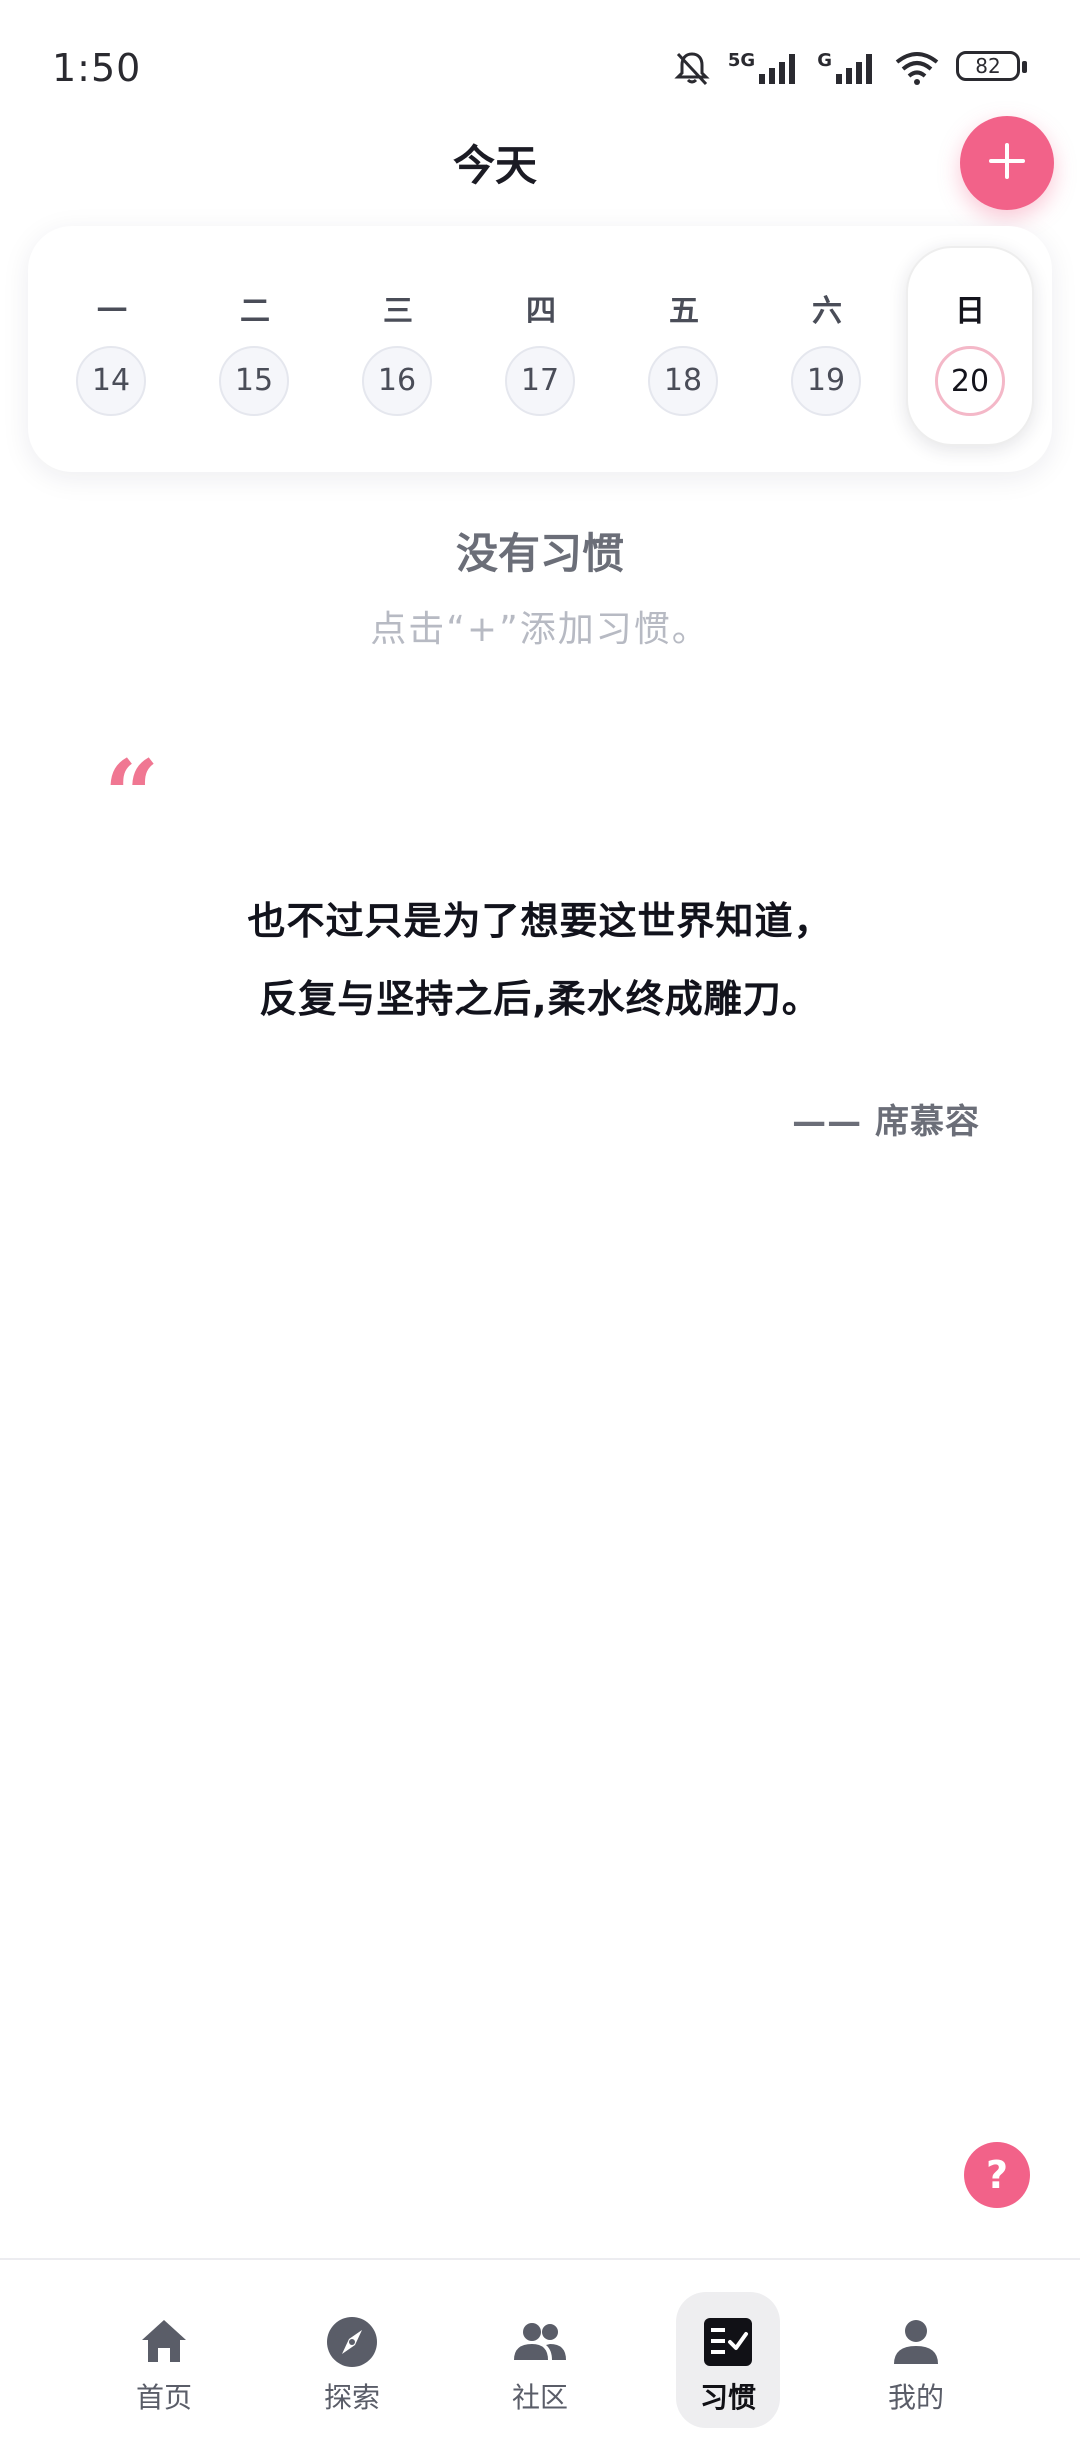  What do you see at coordinates (540, 381) in the screenshot?
I see `day-date: 17` at bounding box center [540, 381].